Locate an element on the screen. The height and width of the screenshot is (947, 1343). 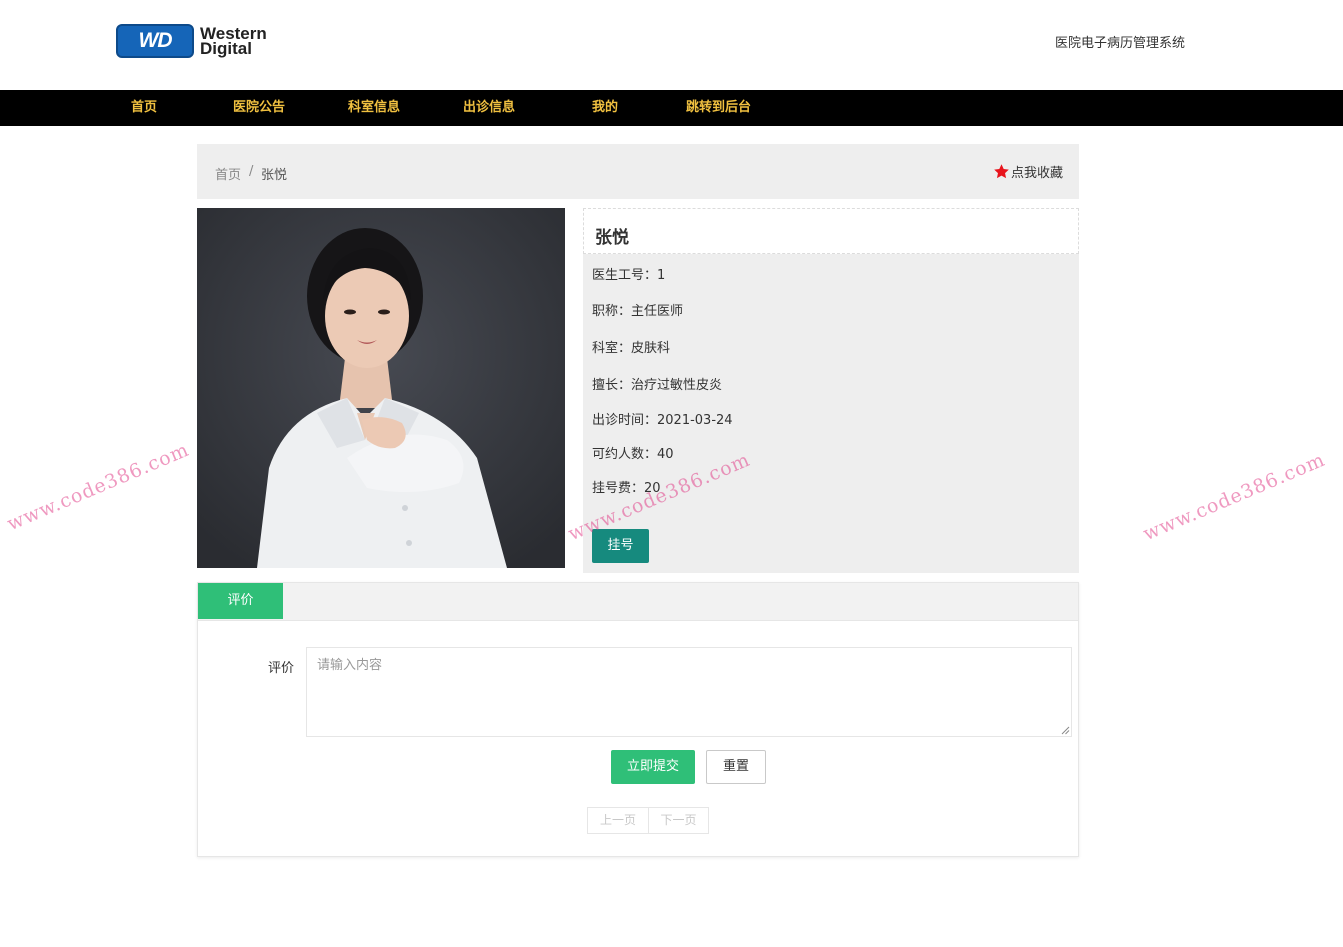
review-input is located at coordinates (689, 692).